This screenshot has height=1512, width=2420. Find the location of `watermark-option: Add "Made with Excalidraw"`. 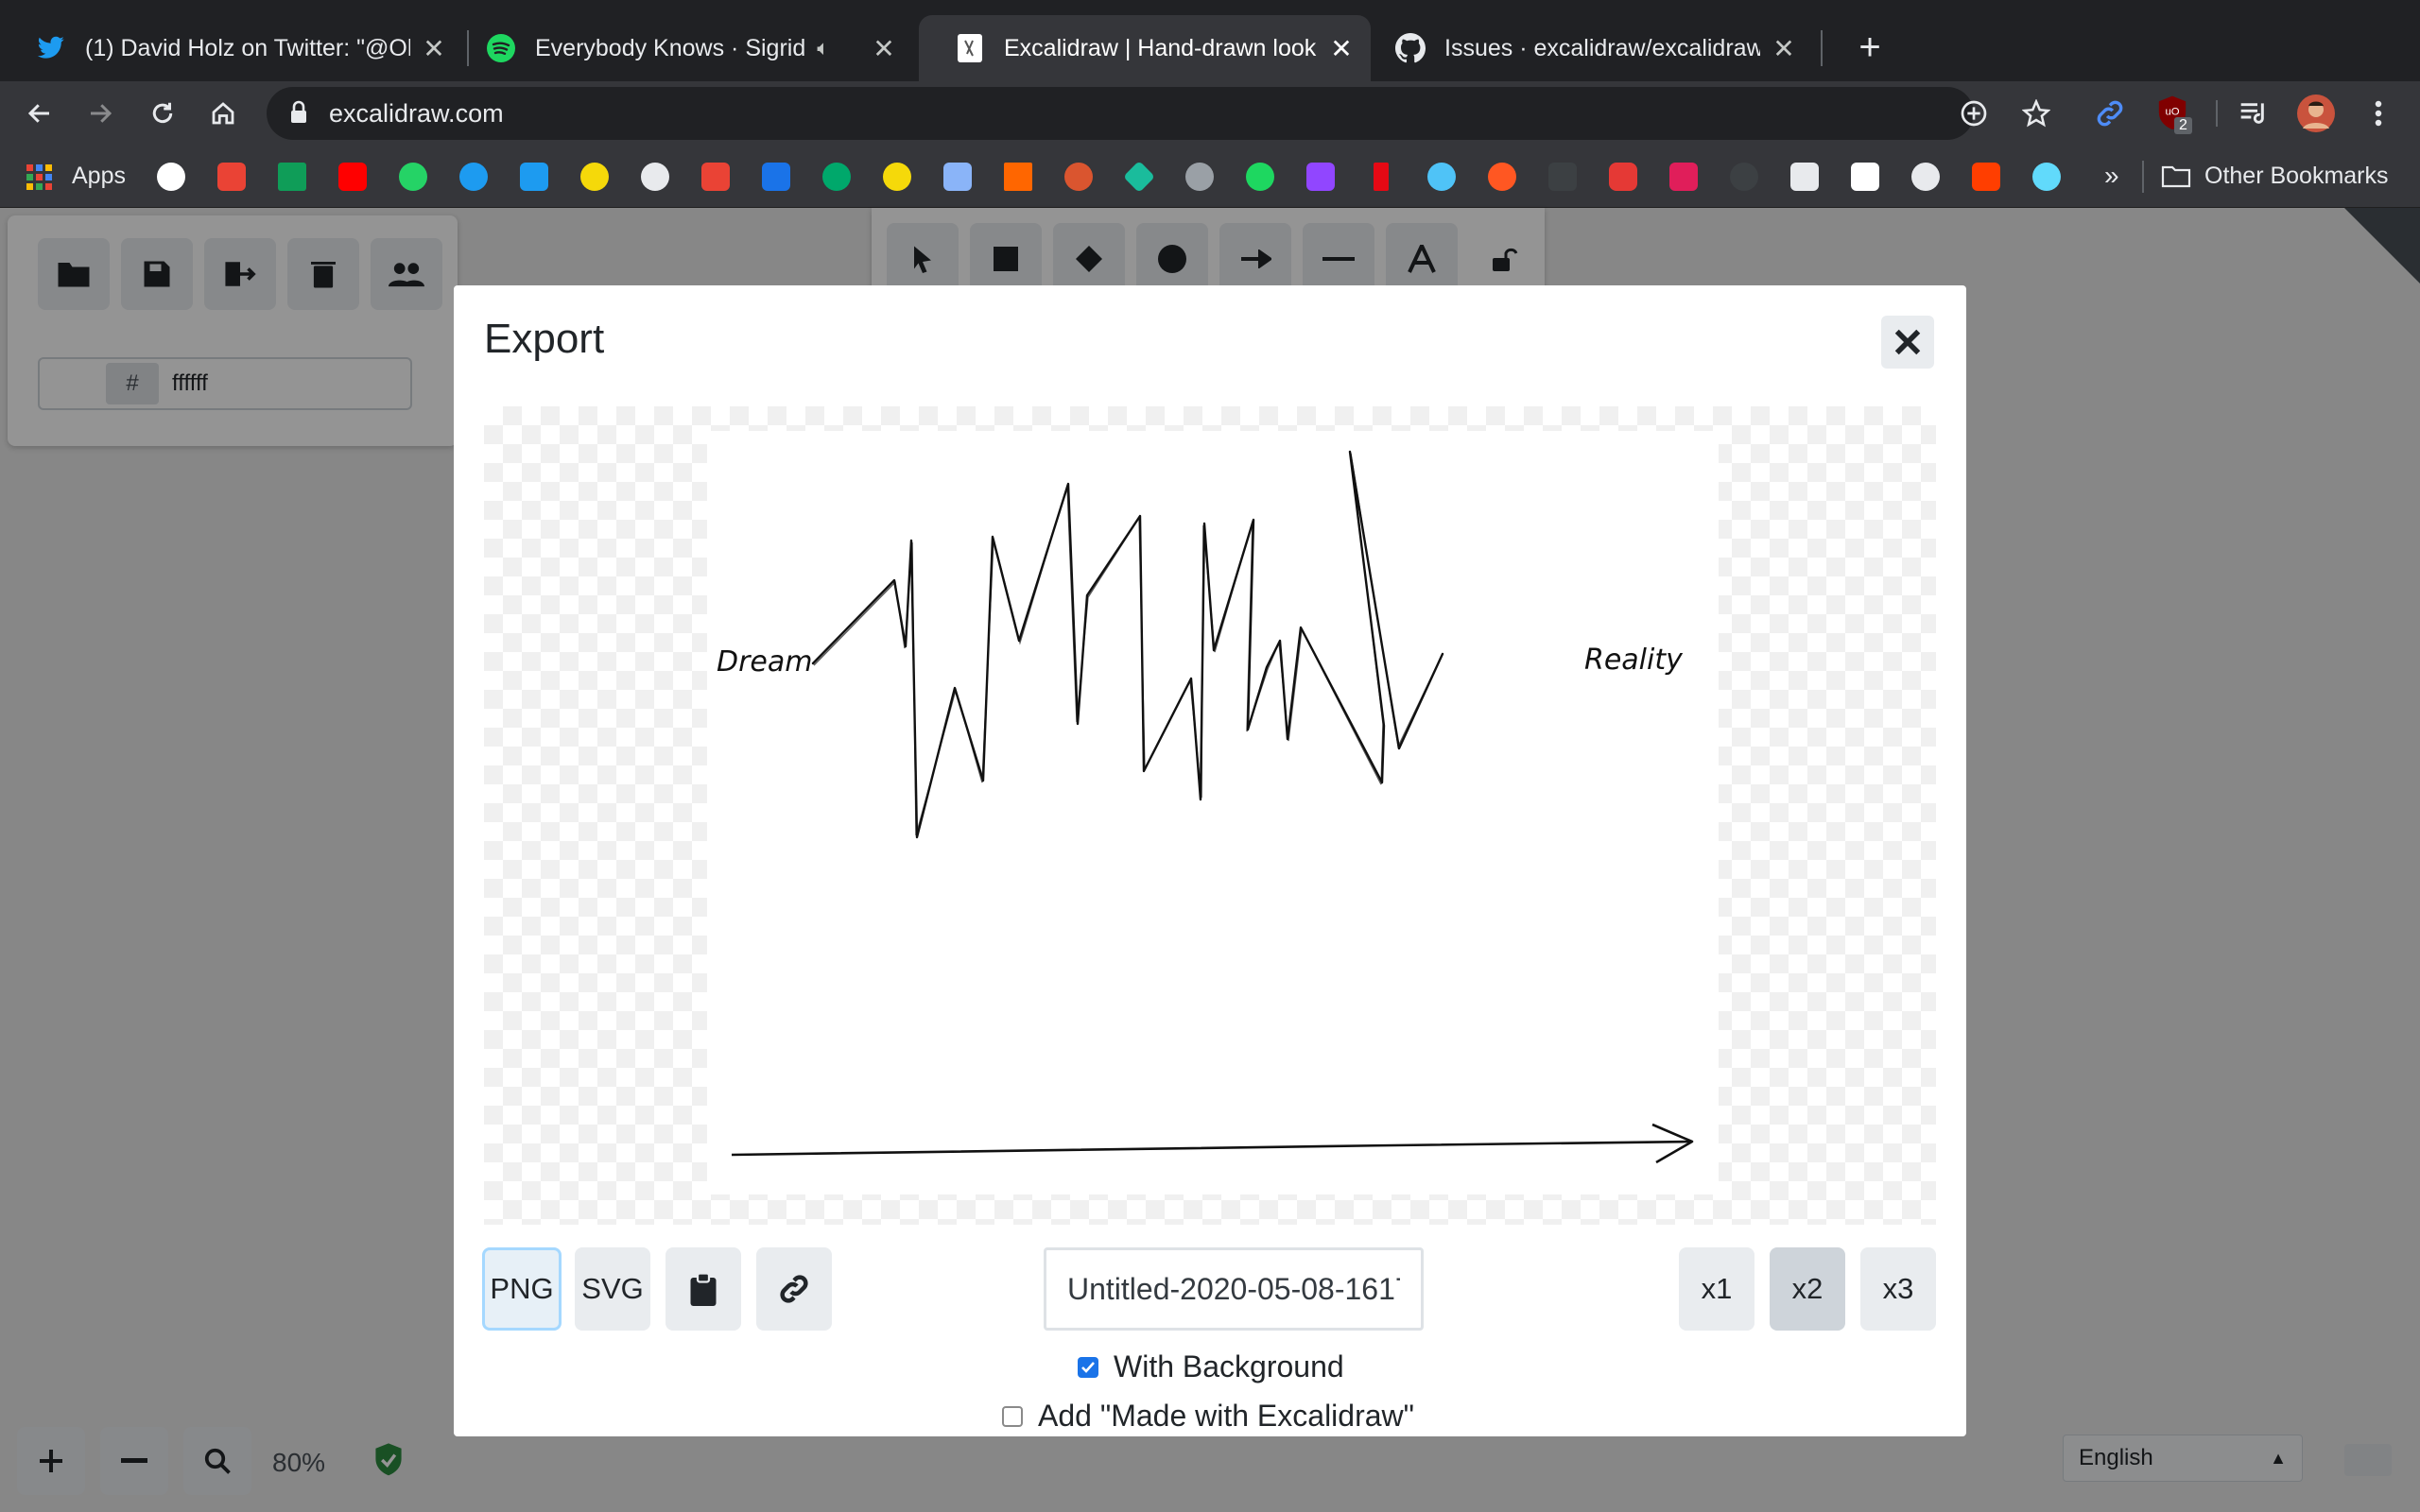

watermark-option: Add "Made with Excalidraw" is located at coordinates (1208, 1416).